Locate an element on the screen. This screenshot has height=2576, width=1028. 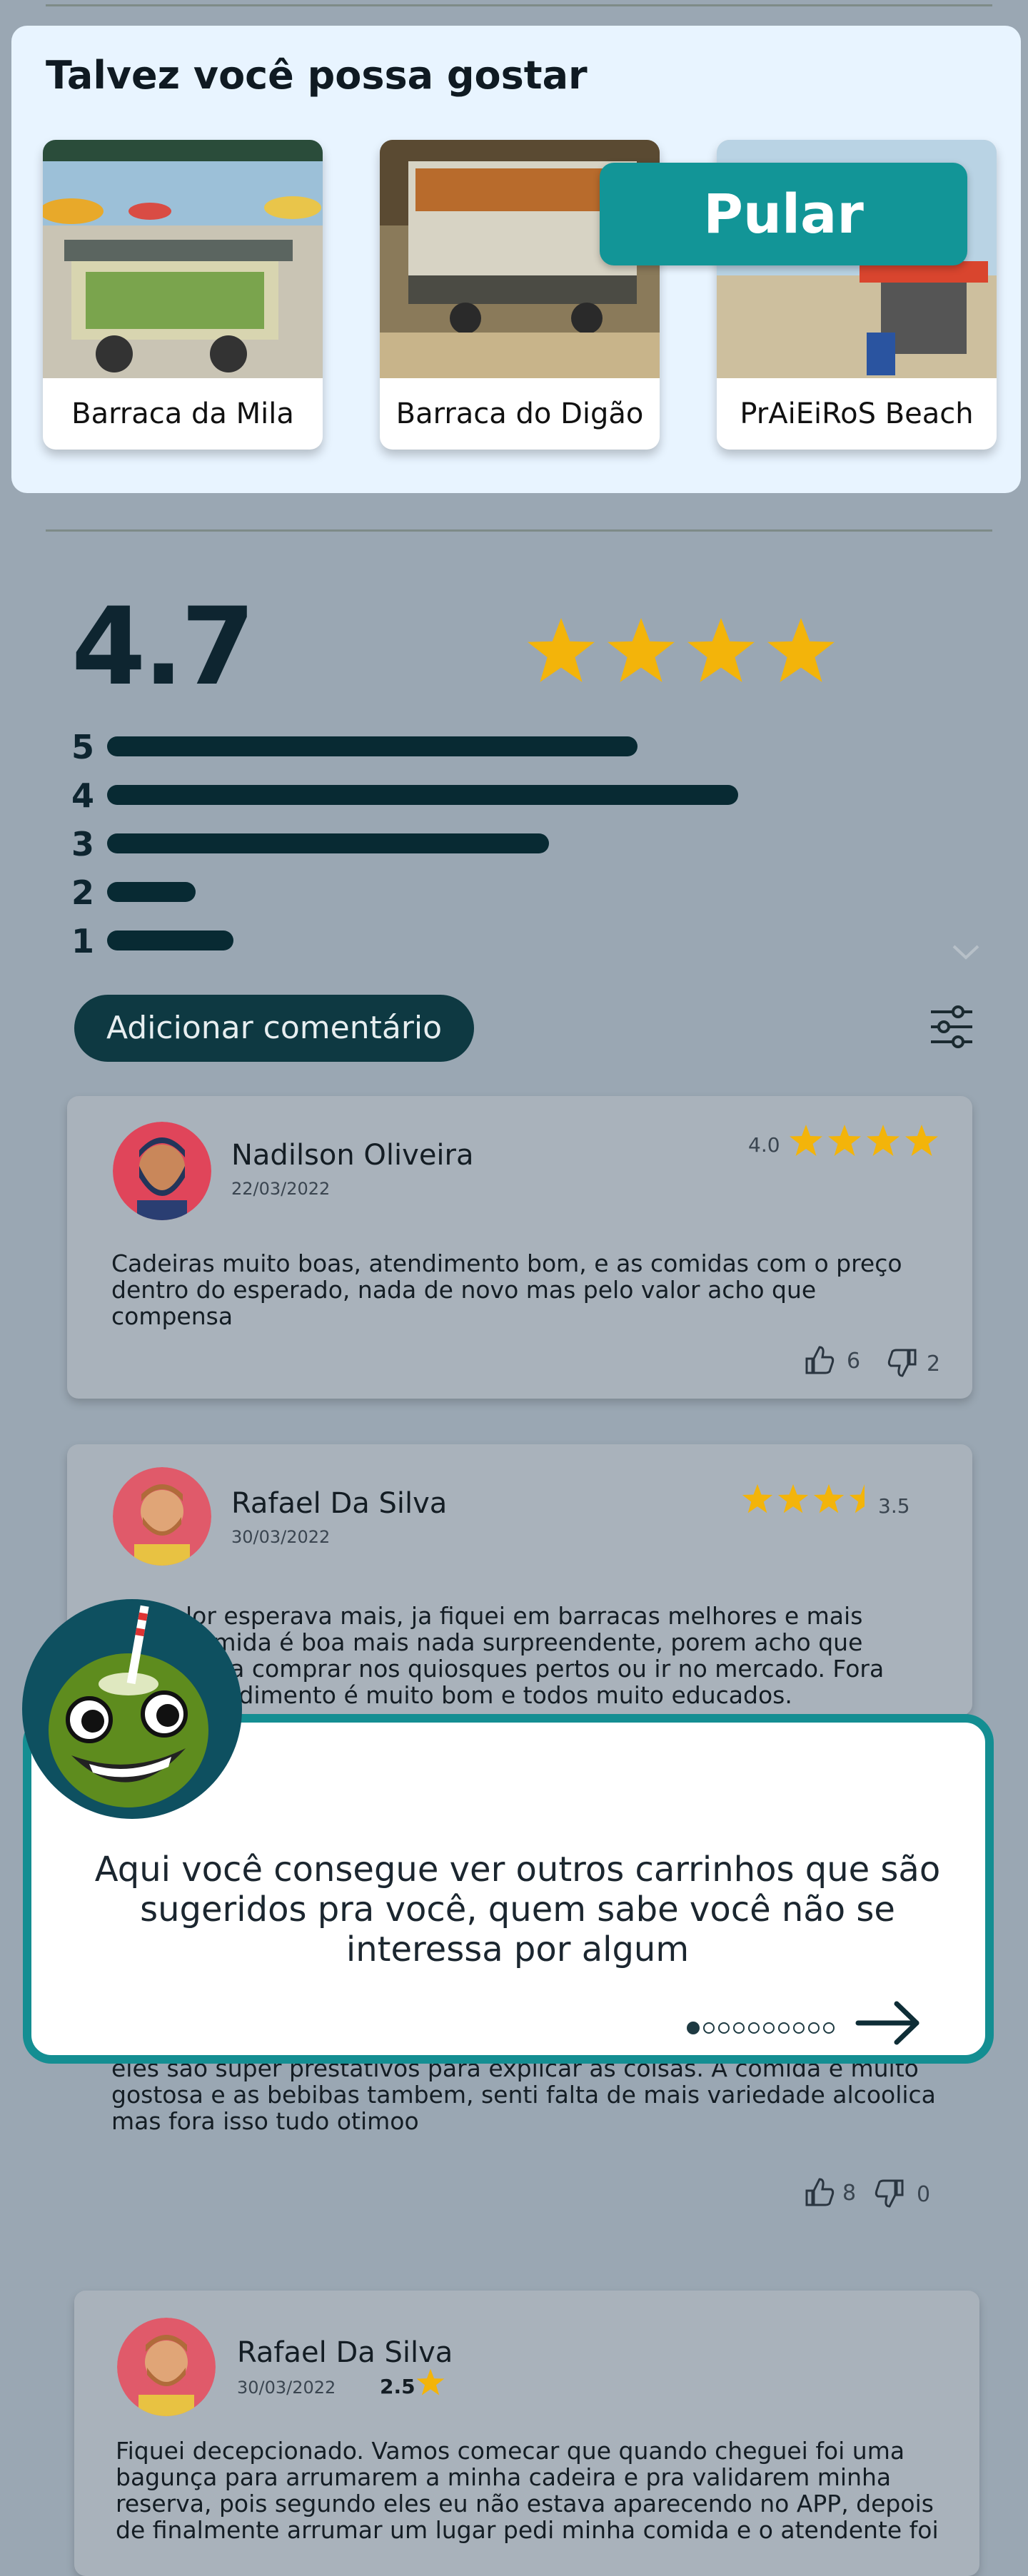
review-date: 22/03/2022 is located at coordinates (281, 1189).